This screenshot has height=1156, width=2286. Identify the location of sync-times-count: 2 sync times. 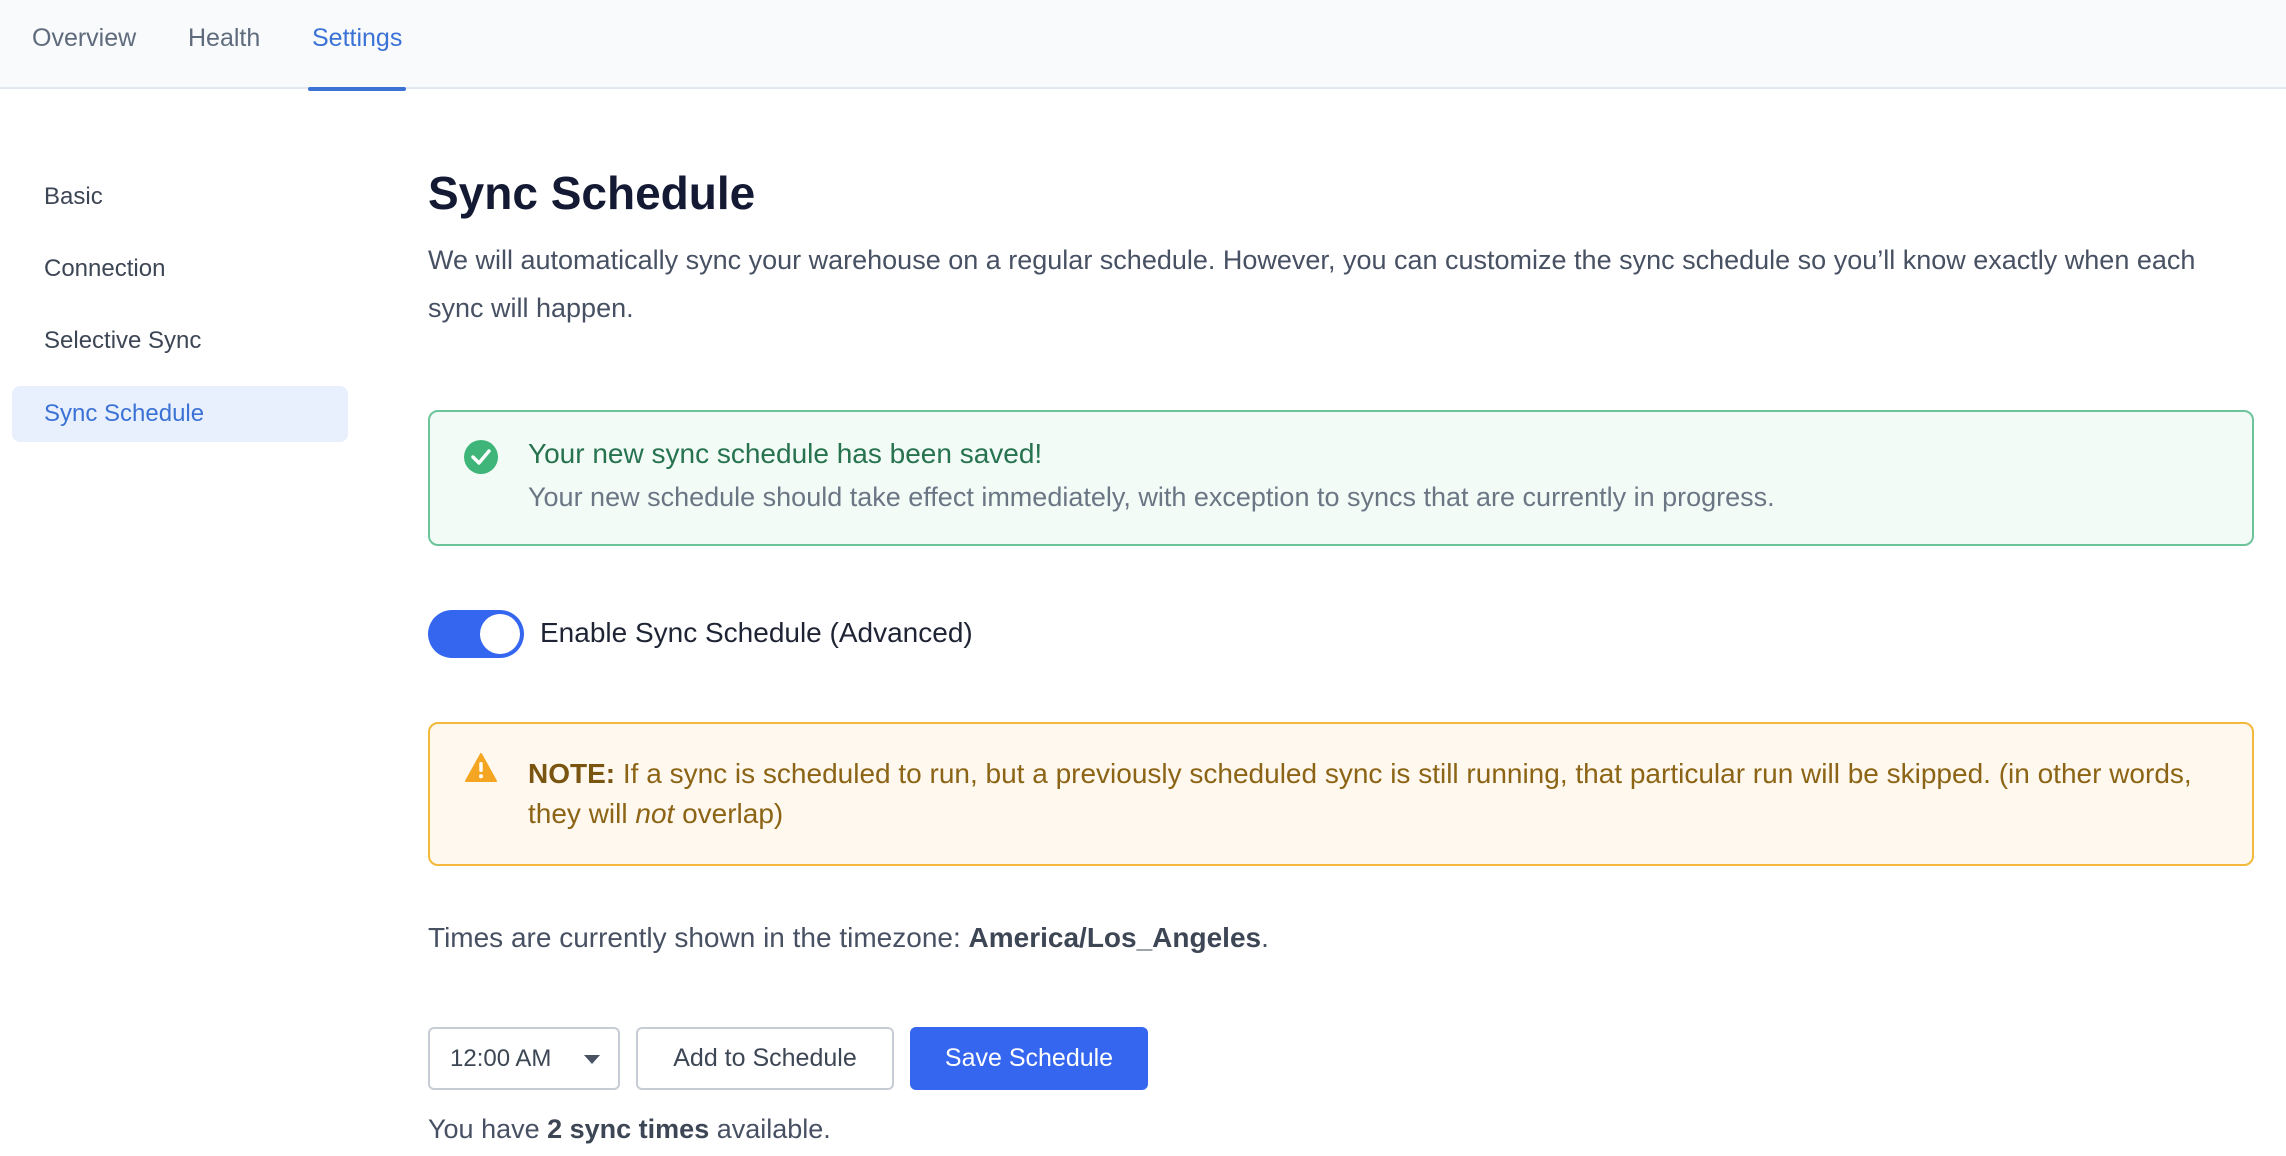
(628, 1129).